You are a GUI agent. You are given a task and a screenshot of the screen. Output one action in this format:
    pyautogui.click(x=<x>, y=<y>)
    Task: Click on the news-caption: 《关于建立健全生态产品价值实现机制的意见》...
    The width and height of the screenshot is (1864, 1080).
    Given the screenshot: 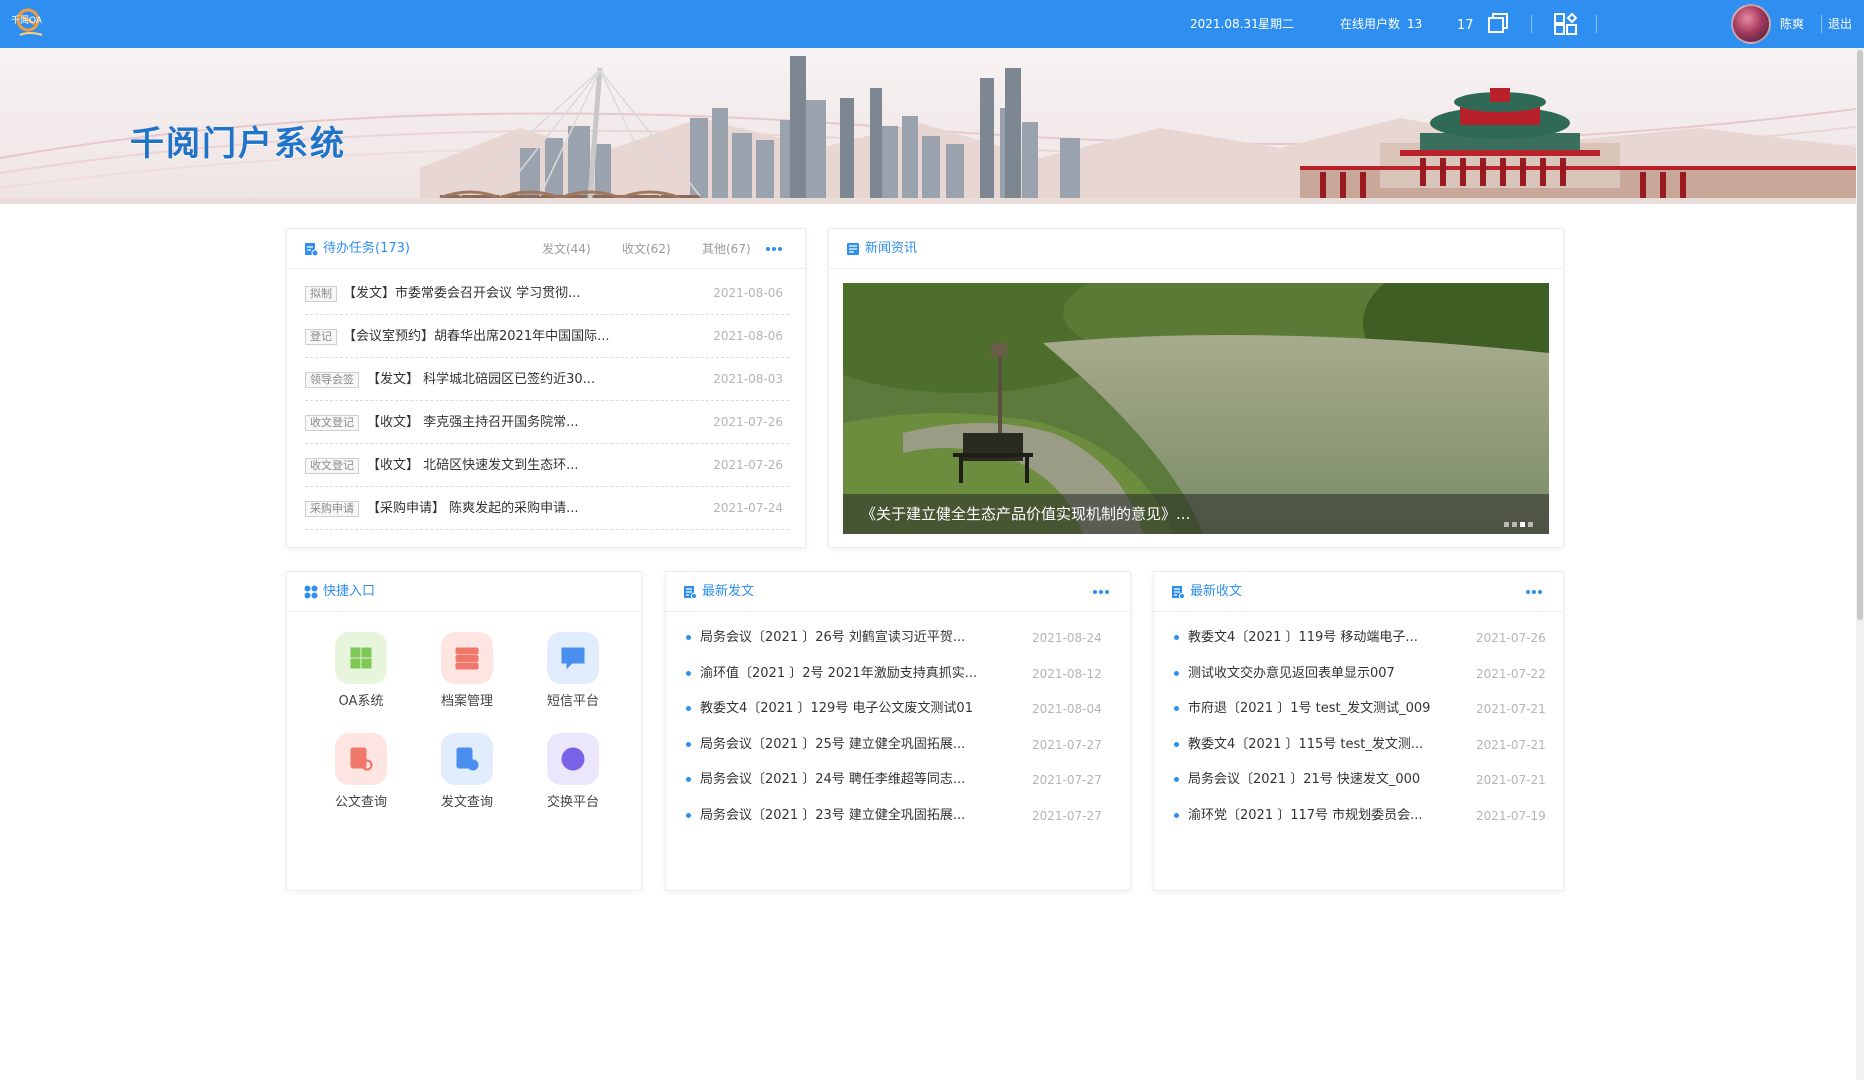 What is the action you would take?
    pyautogui.click(x=1025, y=514)
    